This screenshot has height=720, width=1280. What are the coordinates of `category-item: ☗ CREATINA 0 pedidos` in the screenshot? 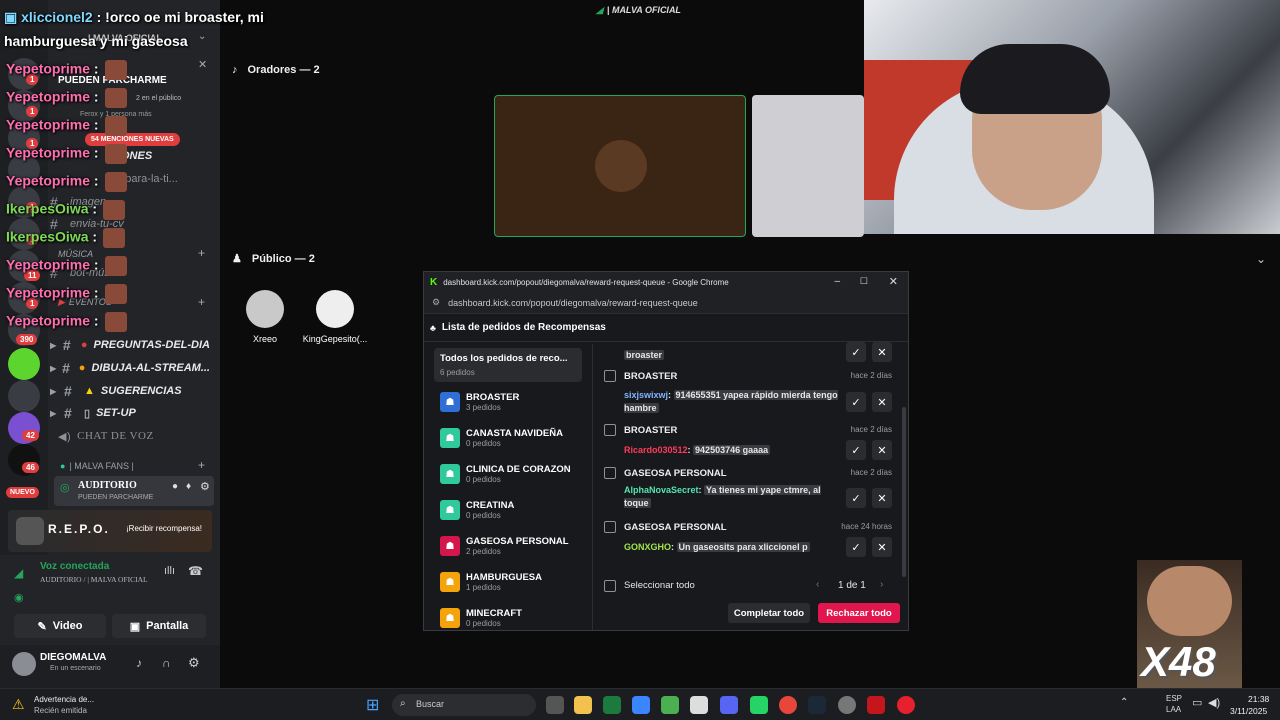 It's located at (515, 510).